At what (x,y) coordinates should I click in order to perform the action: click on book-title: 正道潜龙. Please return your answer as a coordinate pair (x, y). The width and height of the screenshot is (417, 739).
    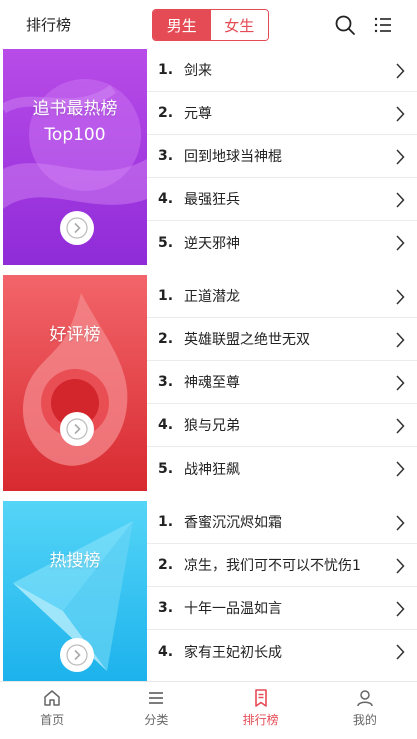
    Looking at the image, I should click on (212, 297).